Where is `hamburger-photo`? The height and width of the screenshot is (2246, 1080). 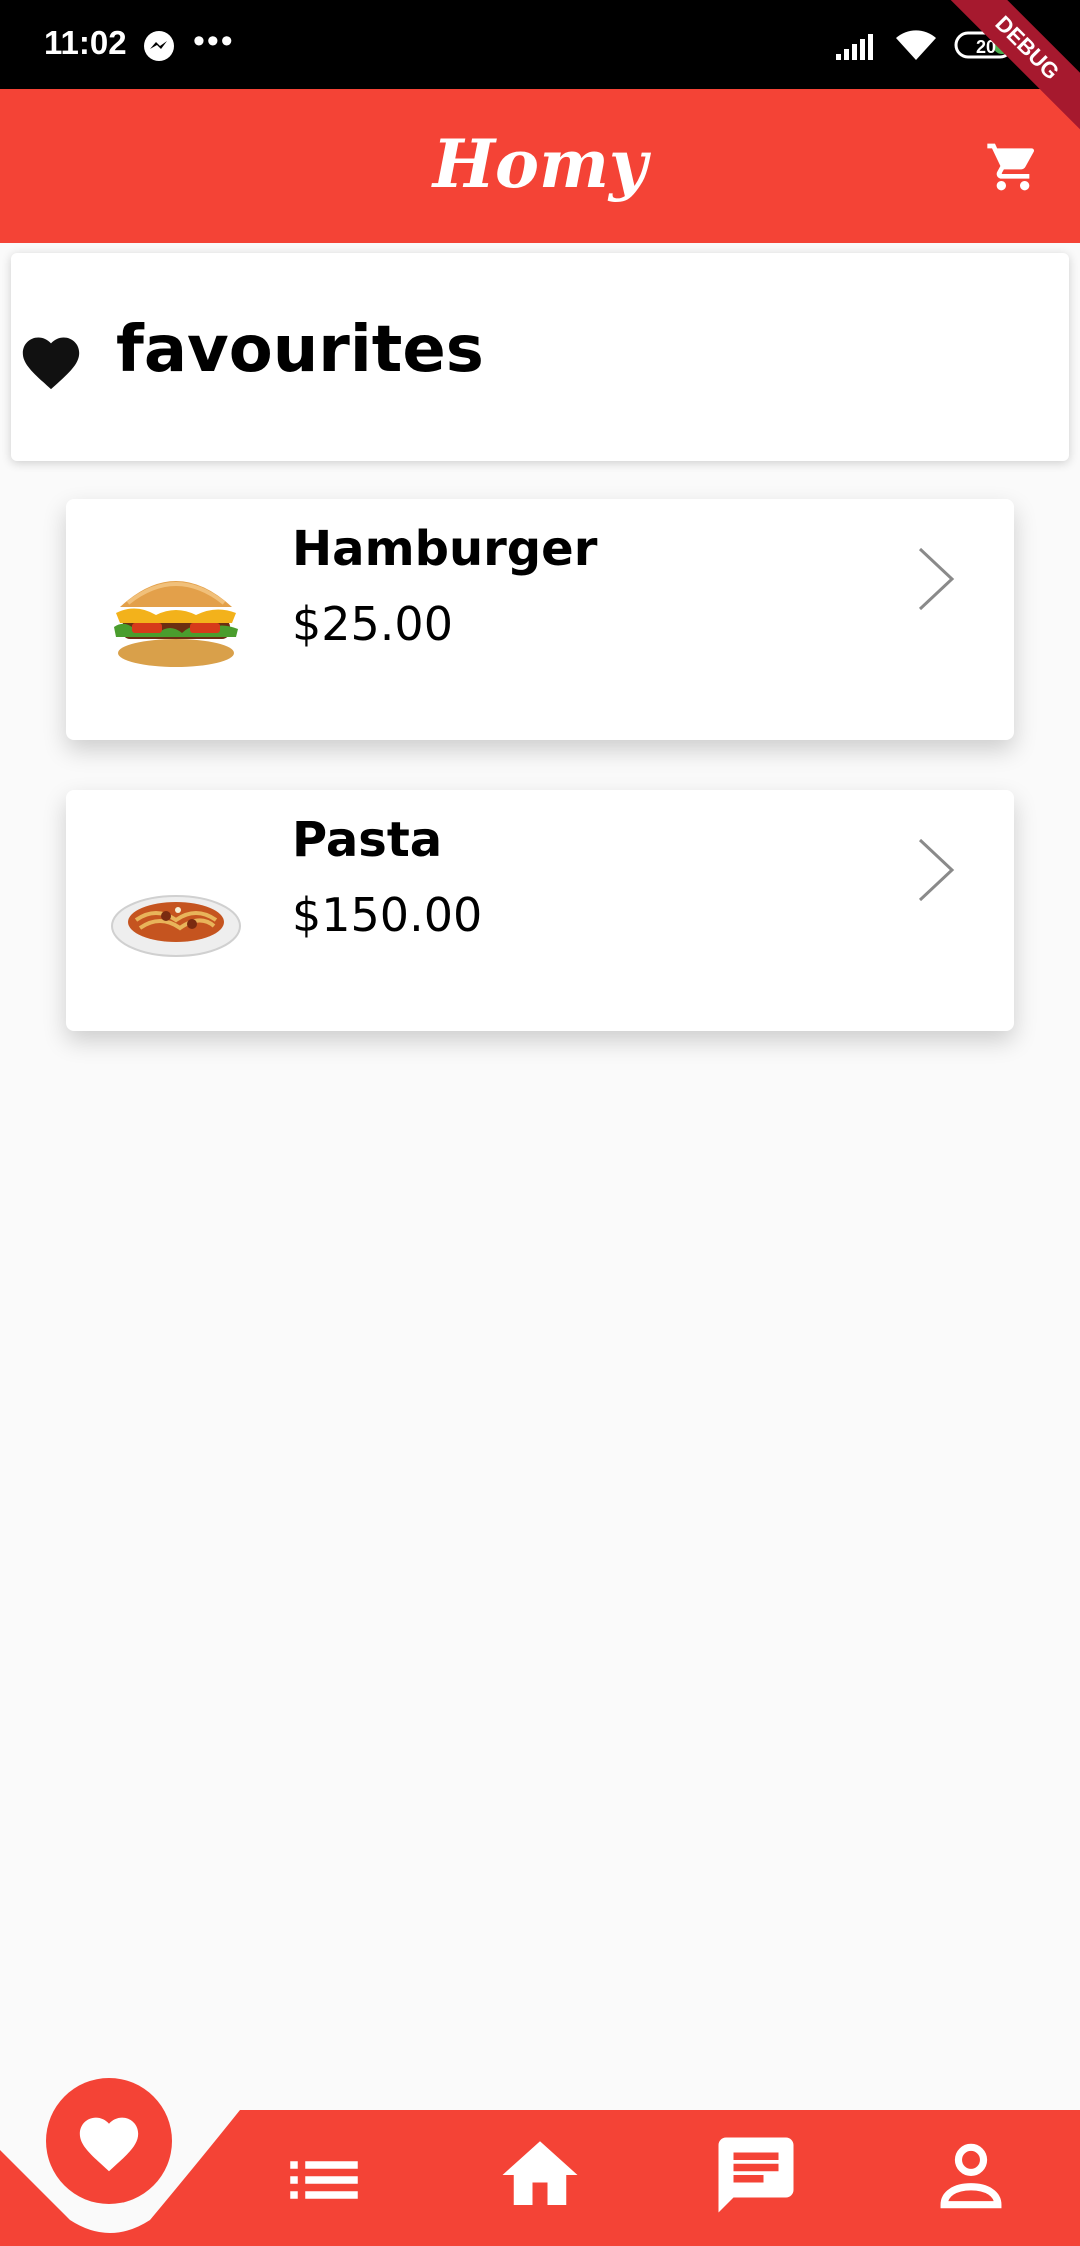 hamburger-photo is located at coordinates (176, 624).